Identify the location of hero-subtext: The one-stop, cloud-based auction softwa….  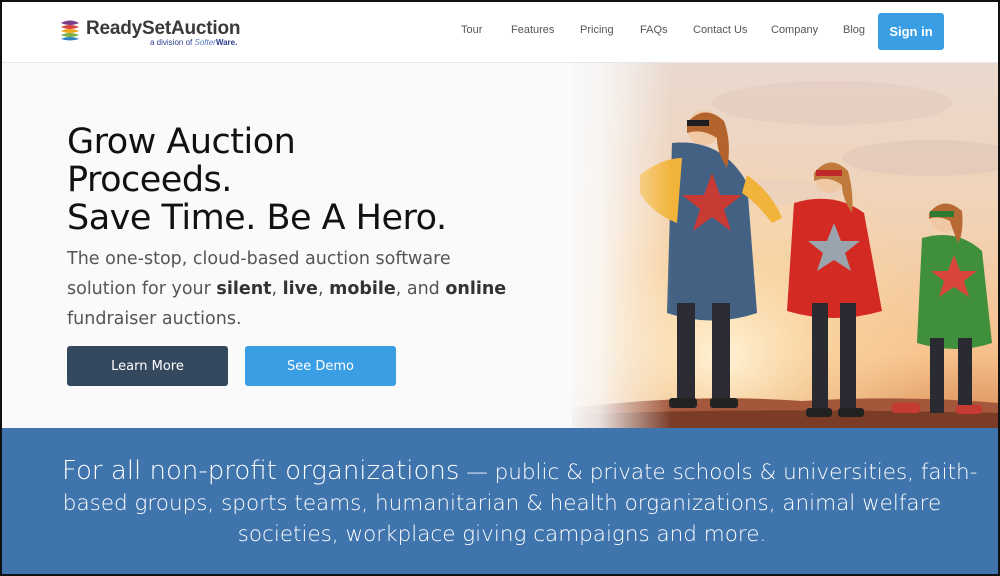
(287, 289).